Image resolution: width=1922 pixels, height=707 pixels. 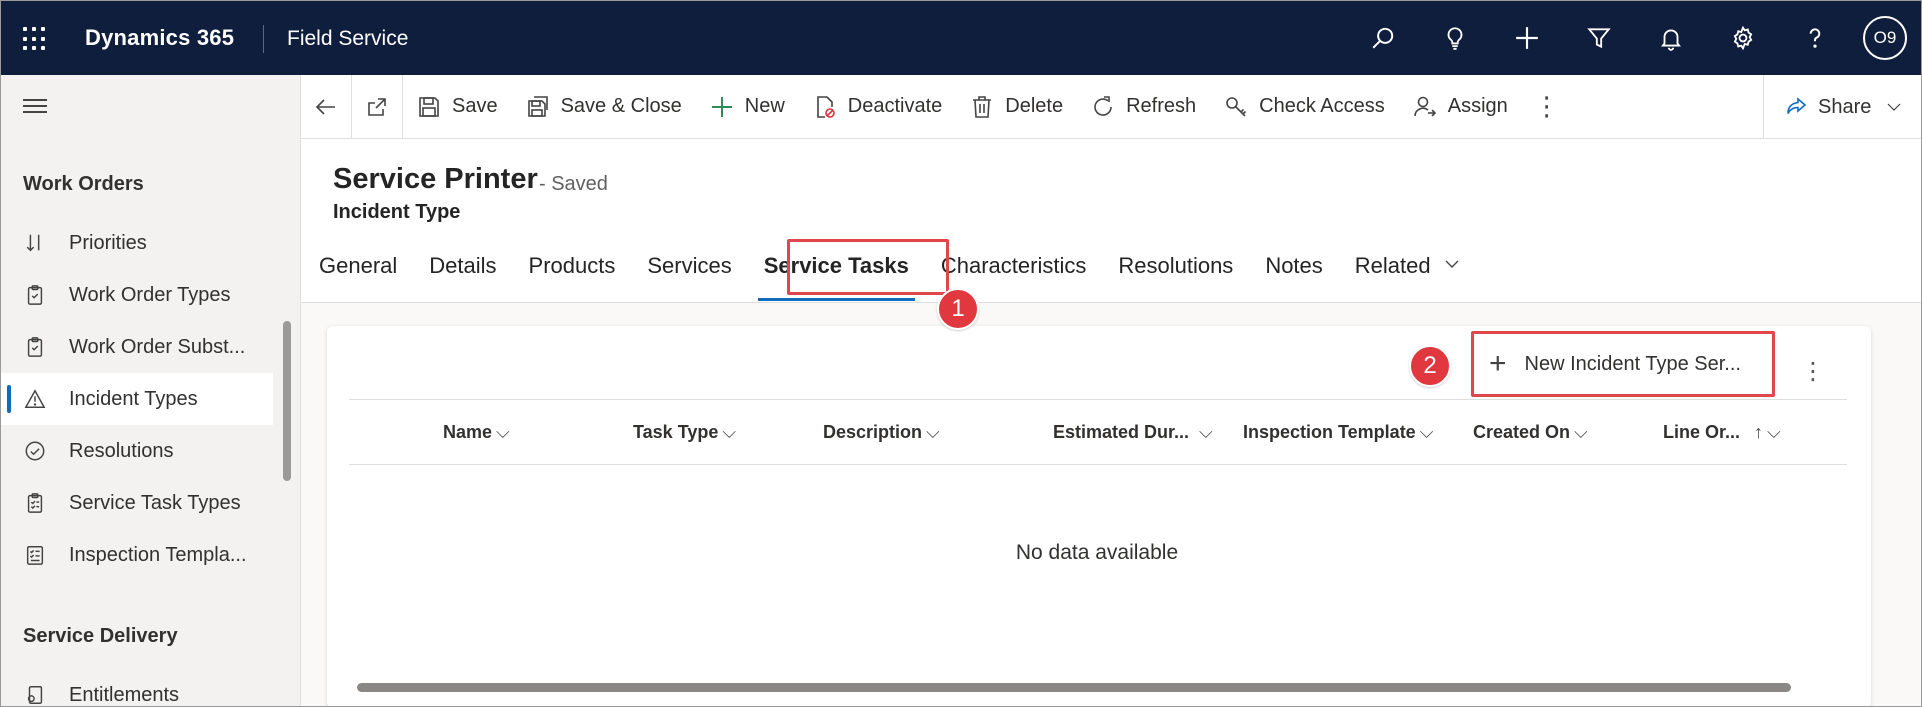 I want to click on tab-details: Details, so click(x=460, y=271).